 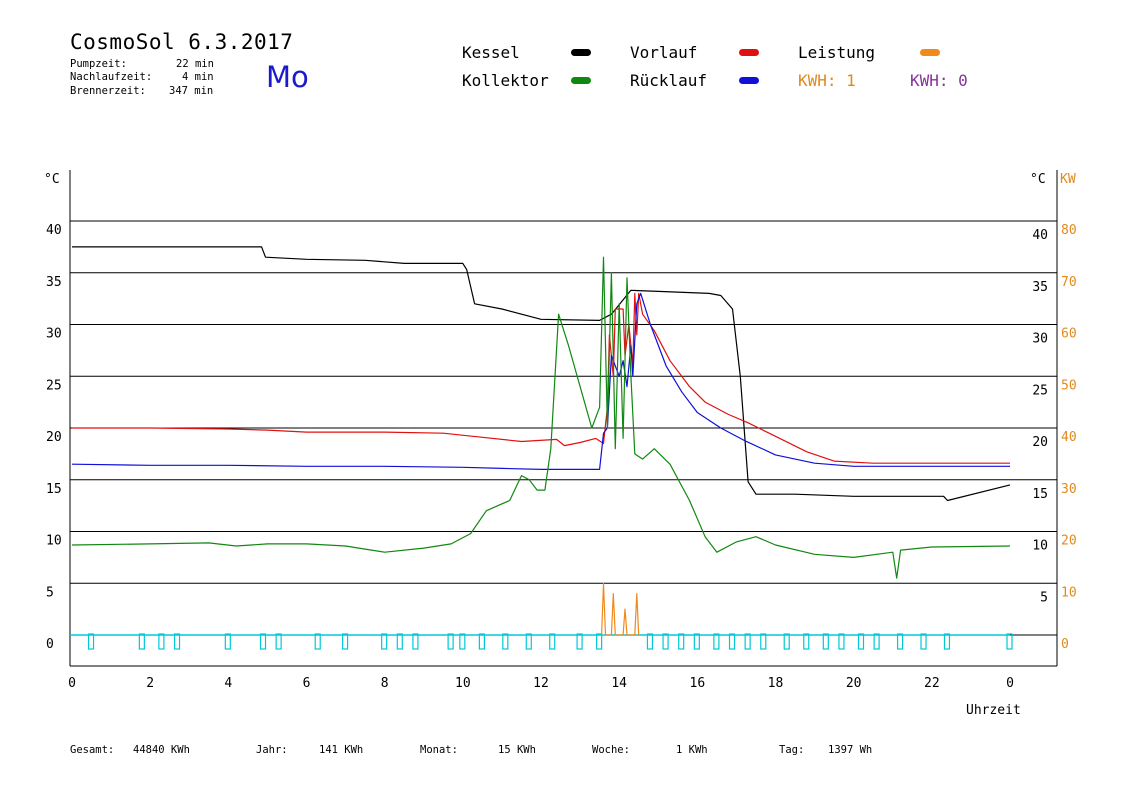 What do you see at coordinates (385, 683) in the screenshot?
I see `x-tick-label: 8` at bounding box center [385, 683].